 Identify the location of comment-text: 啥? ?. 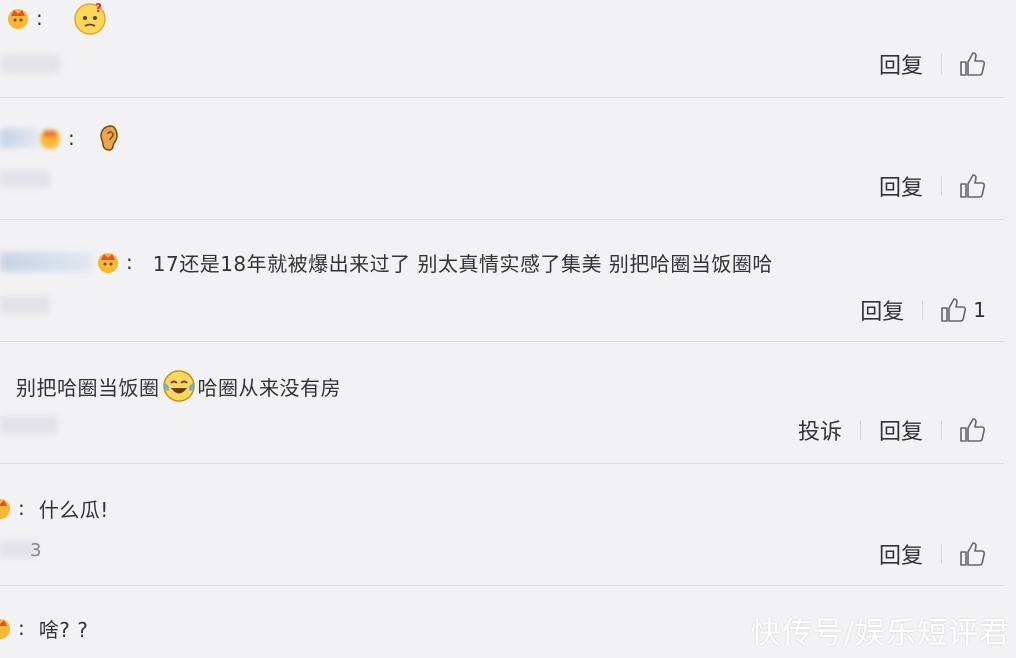
(63, 629).